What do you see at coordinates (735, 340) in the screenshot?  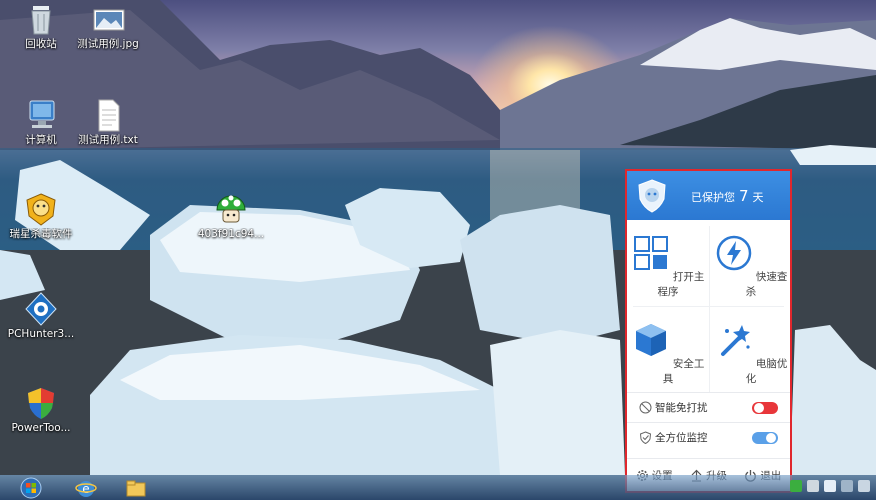 I see `magic-wand-icon` at bounding box center [735, 340].